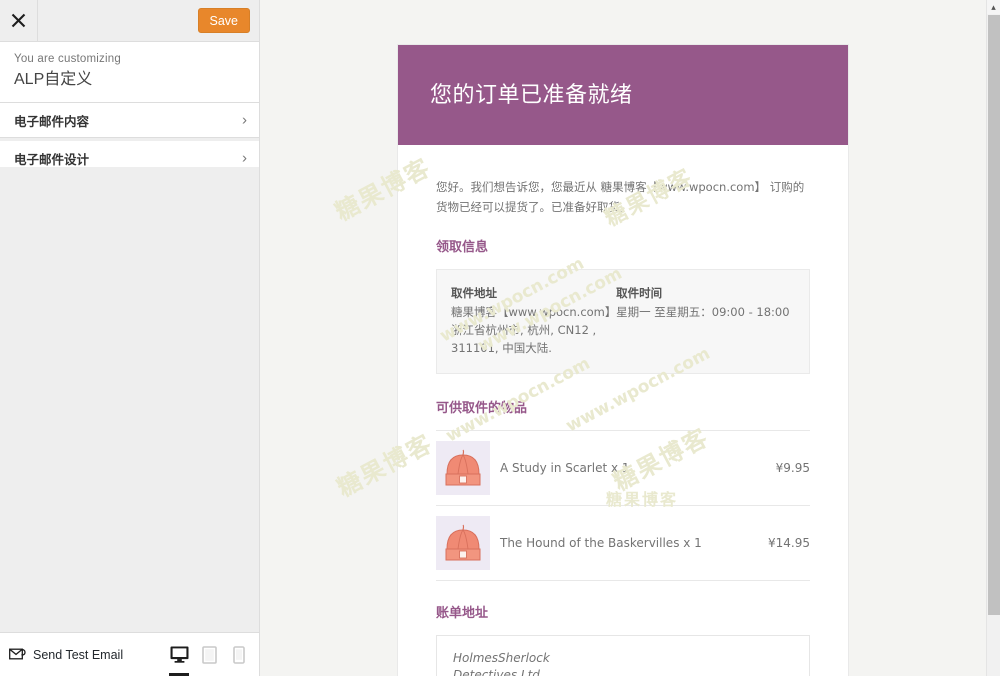 Image resolution: width=1000 pixels, height=676 pixels. Describe the element at coordinates (501, 348) in the screenshot. I see `pickup-address-line: 311101, 中国大陆.` at that location.